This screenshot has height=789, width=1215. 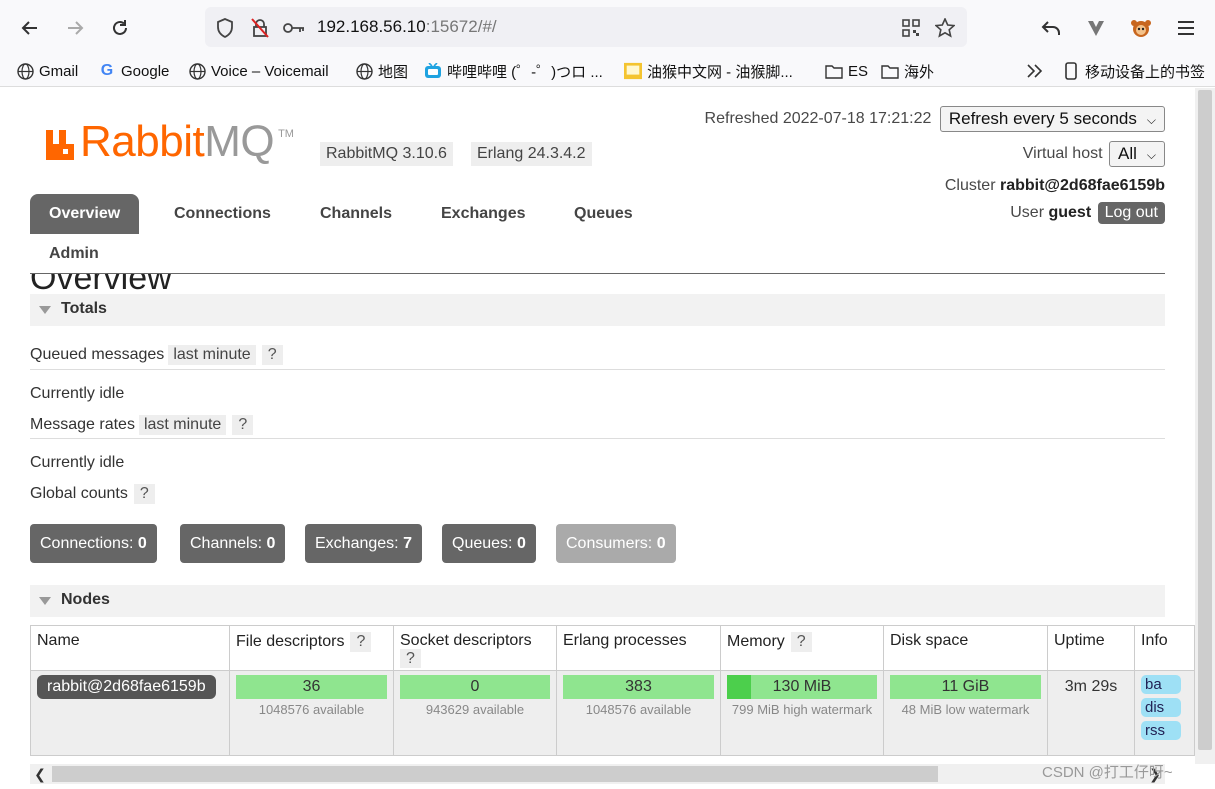 What do you see at coordinates (1052, 119) in the screenshot?
I see `refresh-interval-select: Refresh every 5 seconds ⌵` at bounding box center [1052, 119].